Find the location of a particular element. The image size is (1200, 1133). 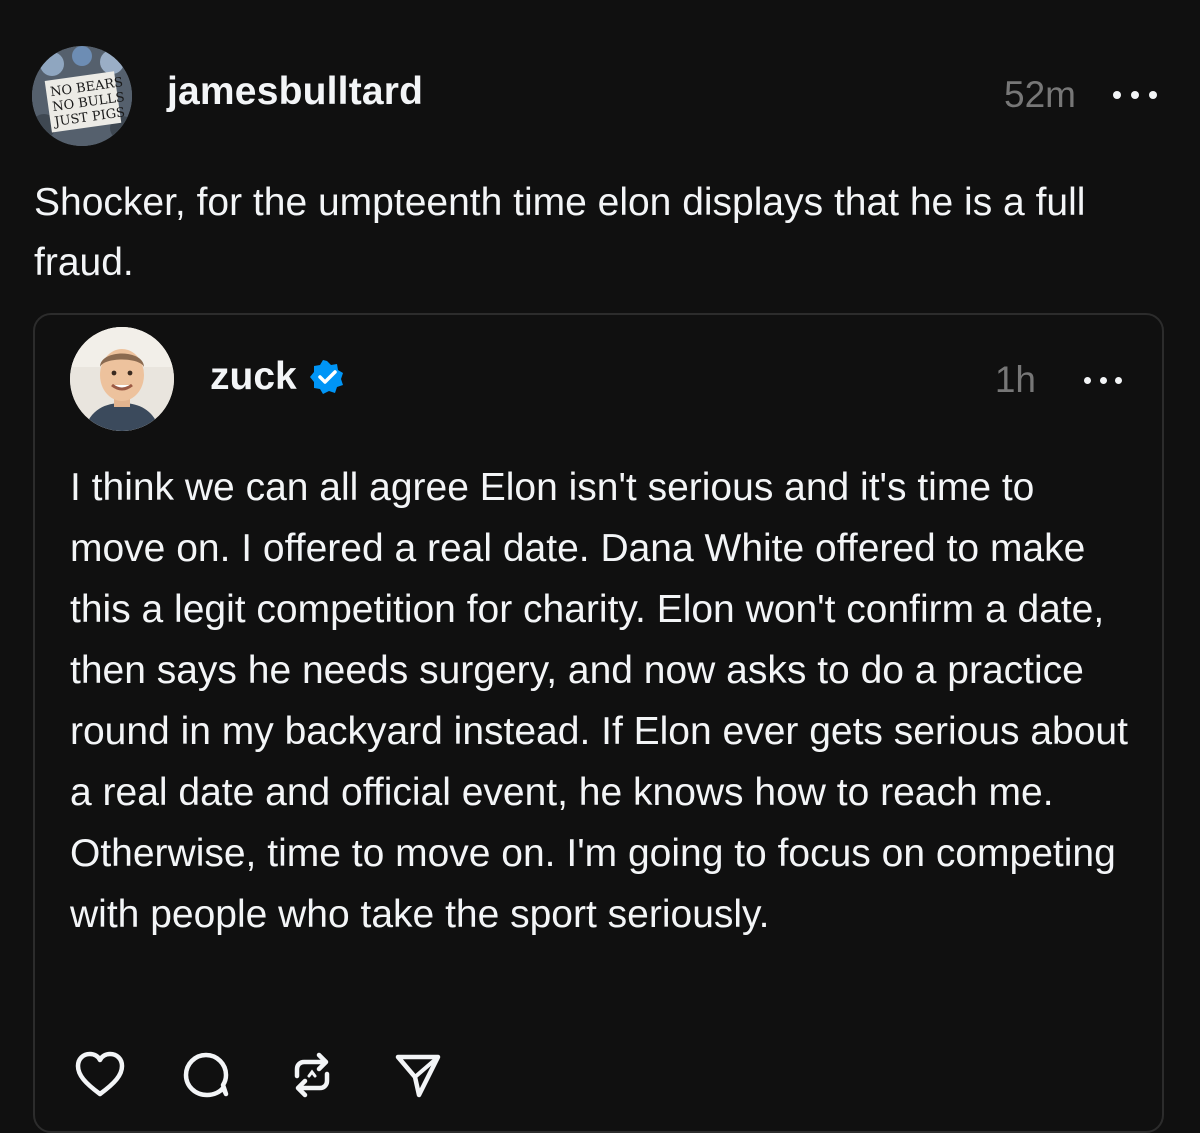

author-username: jamesbulltard is located at coordinates (295, 92).